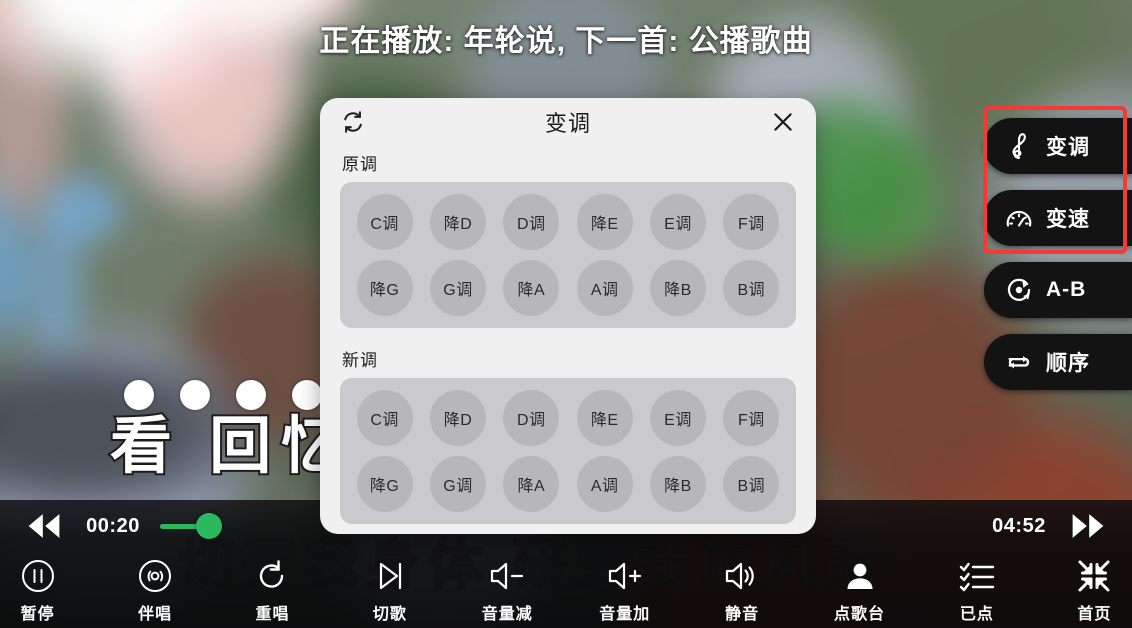 Image resolution: width=1132 pixels, height=628 pixels. I want to click on control-toolbar: 暂停 伴唱 重唱 切歌 音量减 音量加 静音 点歌台 已点 首页, so click(566, 588).